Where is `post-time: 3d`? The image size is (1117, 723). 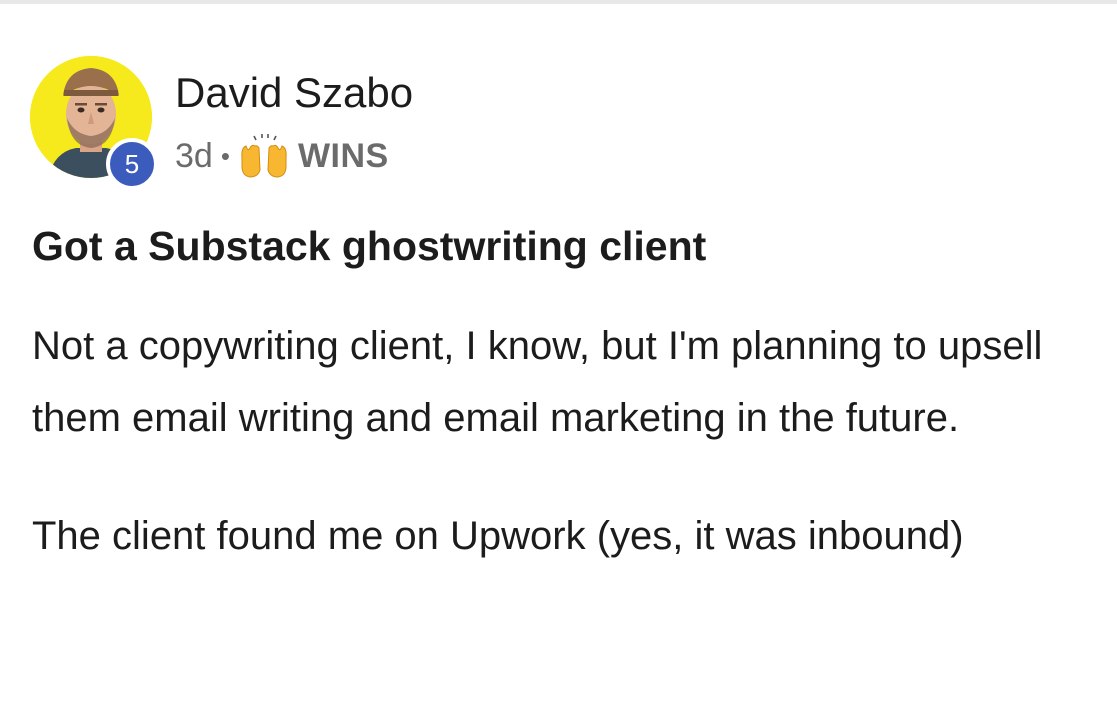 post-time: 3d is located at coordinates (194, 156).